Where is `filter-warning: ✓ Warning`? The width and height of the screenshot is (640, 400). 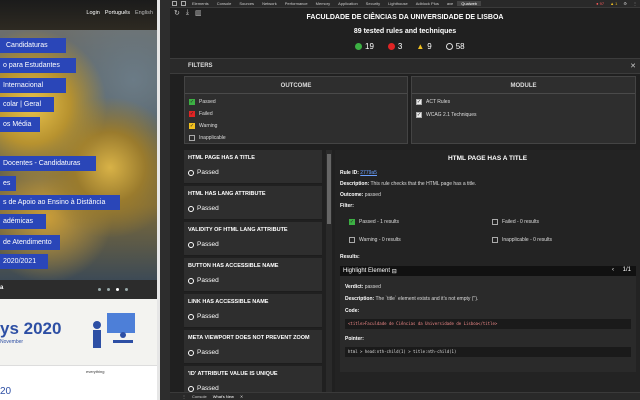 filter-warning: ✓ Warning is located at coordinates (203, 126).